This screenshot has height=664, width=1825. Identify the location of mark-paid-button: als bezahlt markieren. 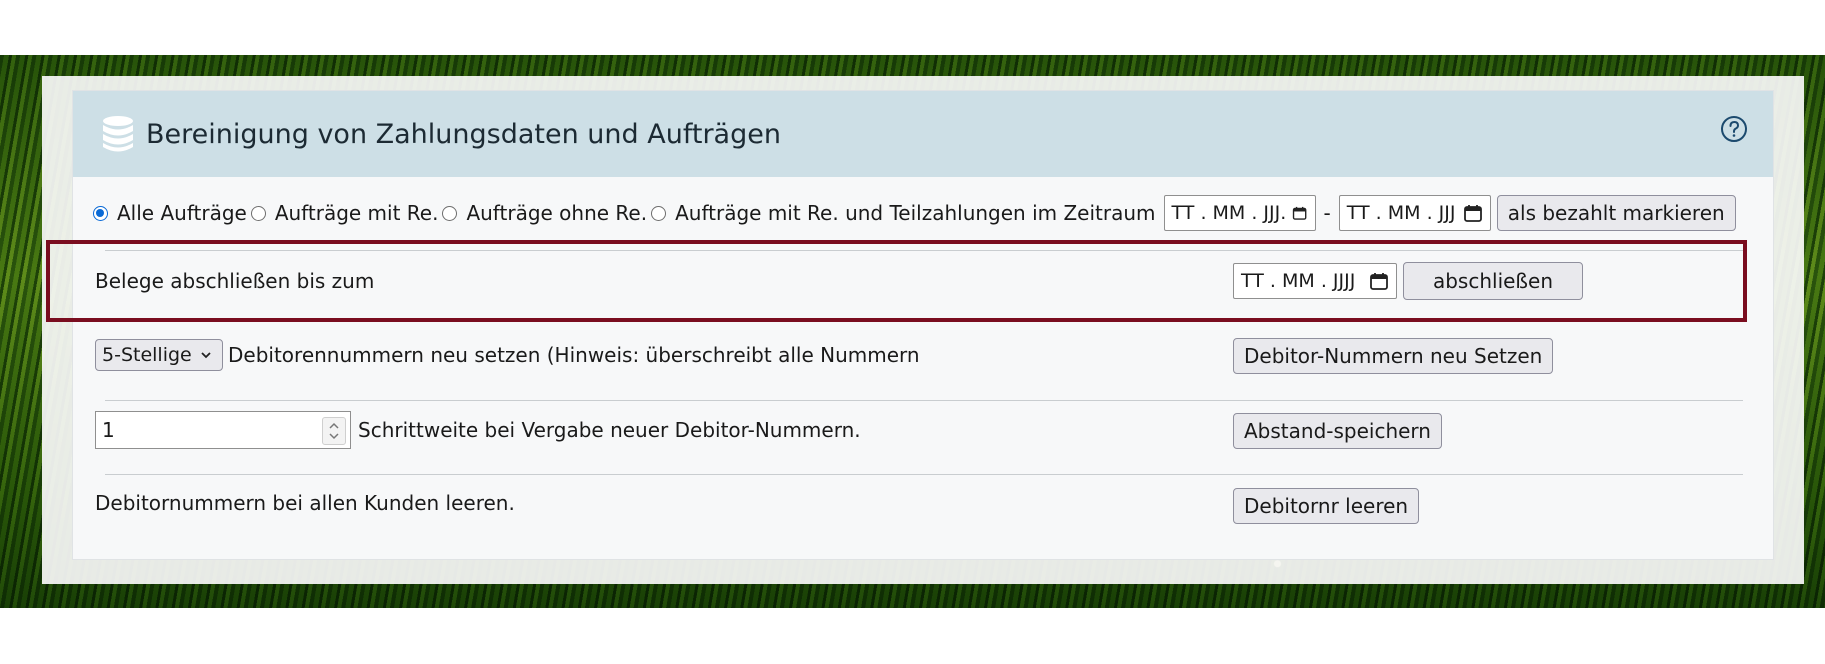
(1616, 213).